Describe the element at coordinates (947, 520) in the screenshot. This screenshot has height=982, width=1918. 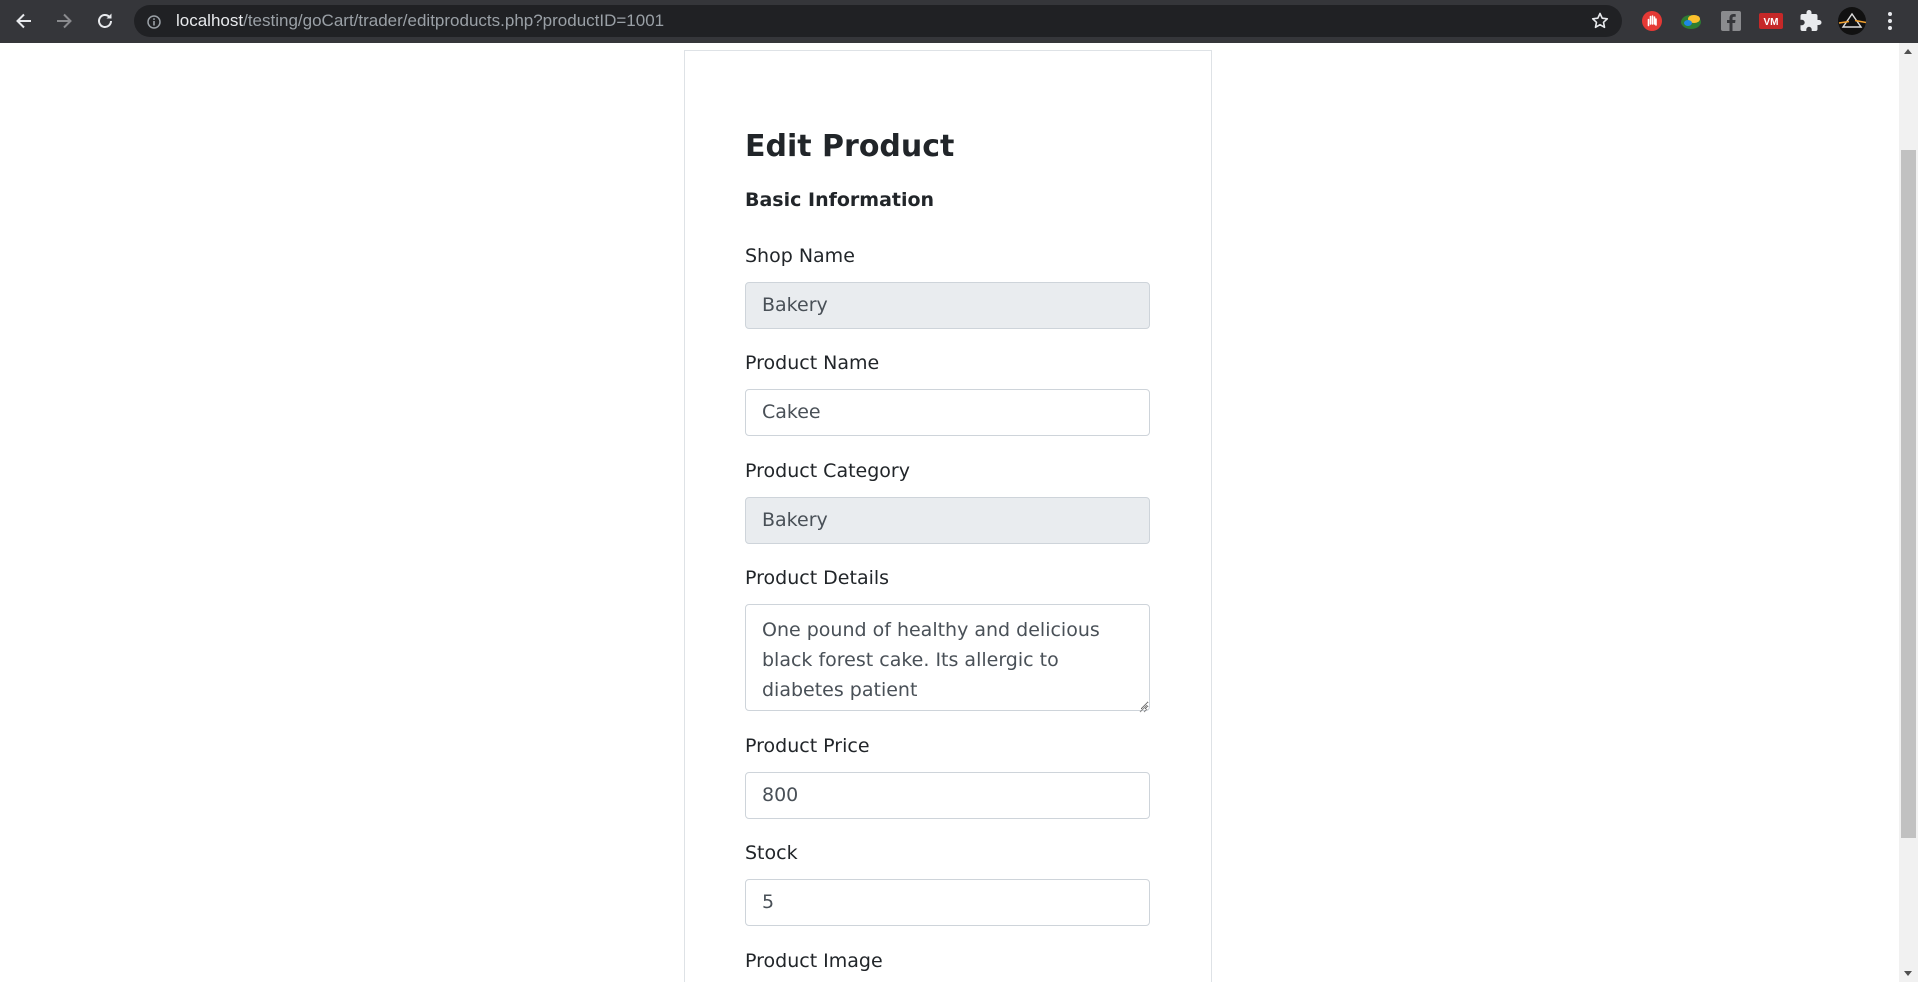
I see `product-category-field: Bakery` at that location.